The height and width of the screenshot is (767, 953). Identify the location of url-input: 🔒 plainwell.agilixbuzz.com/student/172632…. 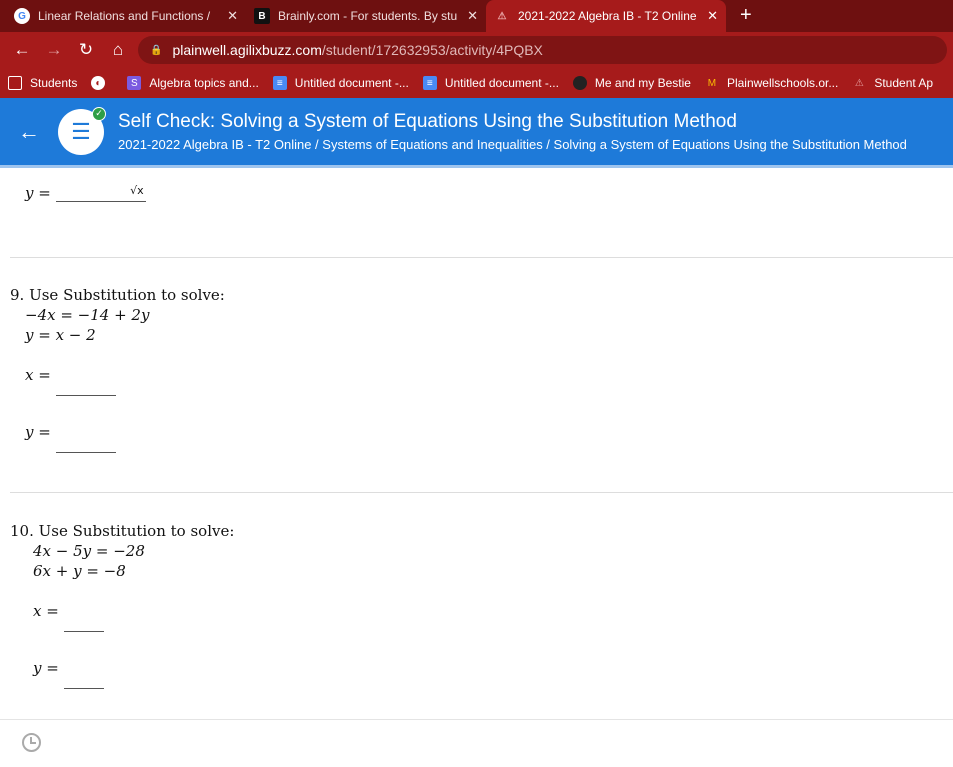
(542, 50).